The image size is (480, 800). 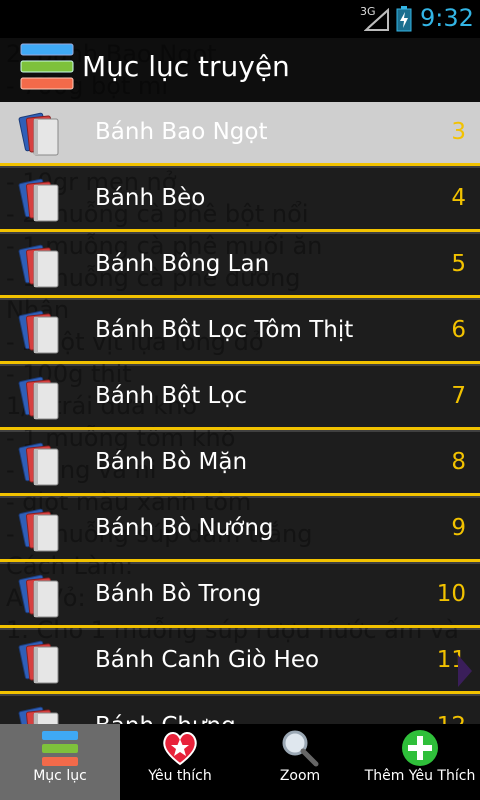 I want to click on toc-item-page-number: 5, so click(x=458, y=264).